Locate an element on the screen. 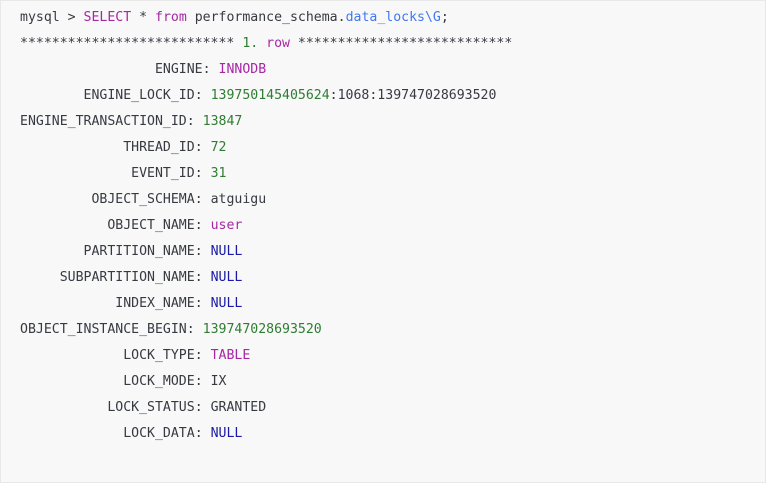  field-value: GRANTED is located at coordinates (238, 407).